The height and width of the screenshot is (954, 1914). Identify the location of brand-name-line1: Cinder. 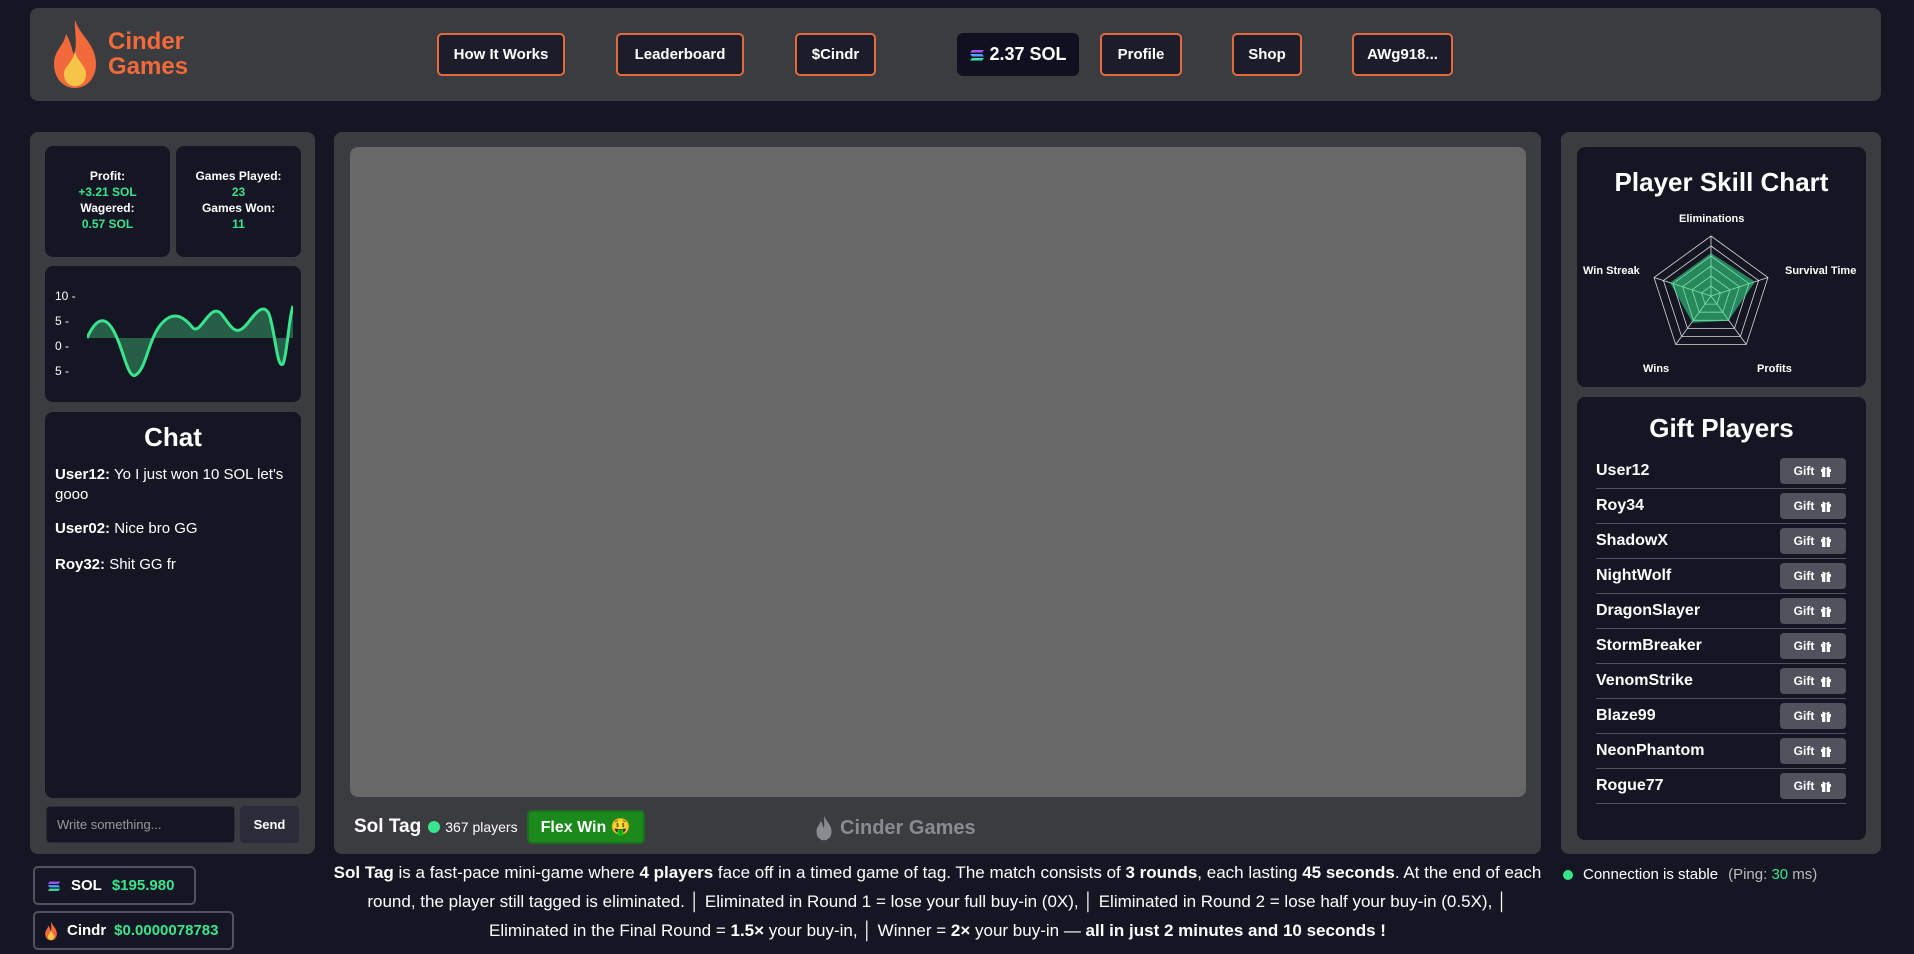
(146, 41).